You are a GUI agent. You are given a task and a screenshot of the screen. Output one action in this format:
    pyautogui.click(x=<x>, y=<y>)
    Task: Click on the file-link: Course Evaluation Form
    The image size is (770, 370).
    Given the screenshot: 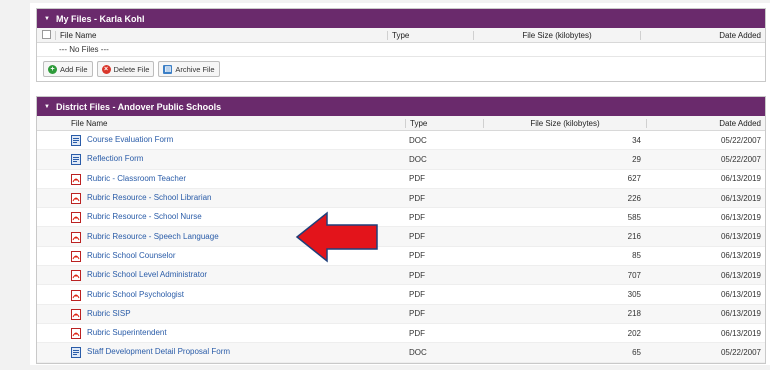 What is the action you would take?
    pyautogui.click(x=130, y=139)
    